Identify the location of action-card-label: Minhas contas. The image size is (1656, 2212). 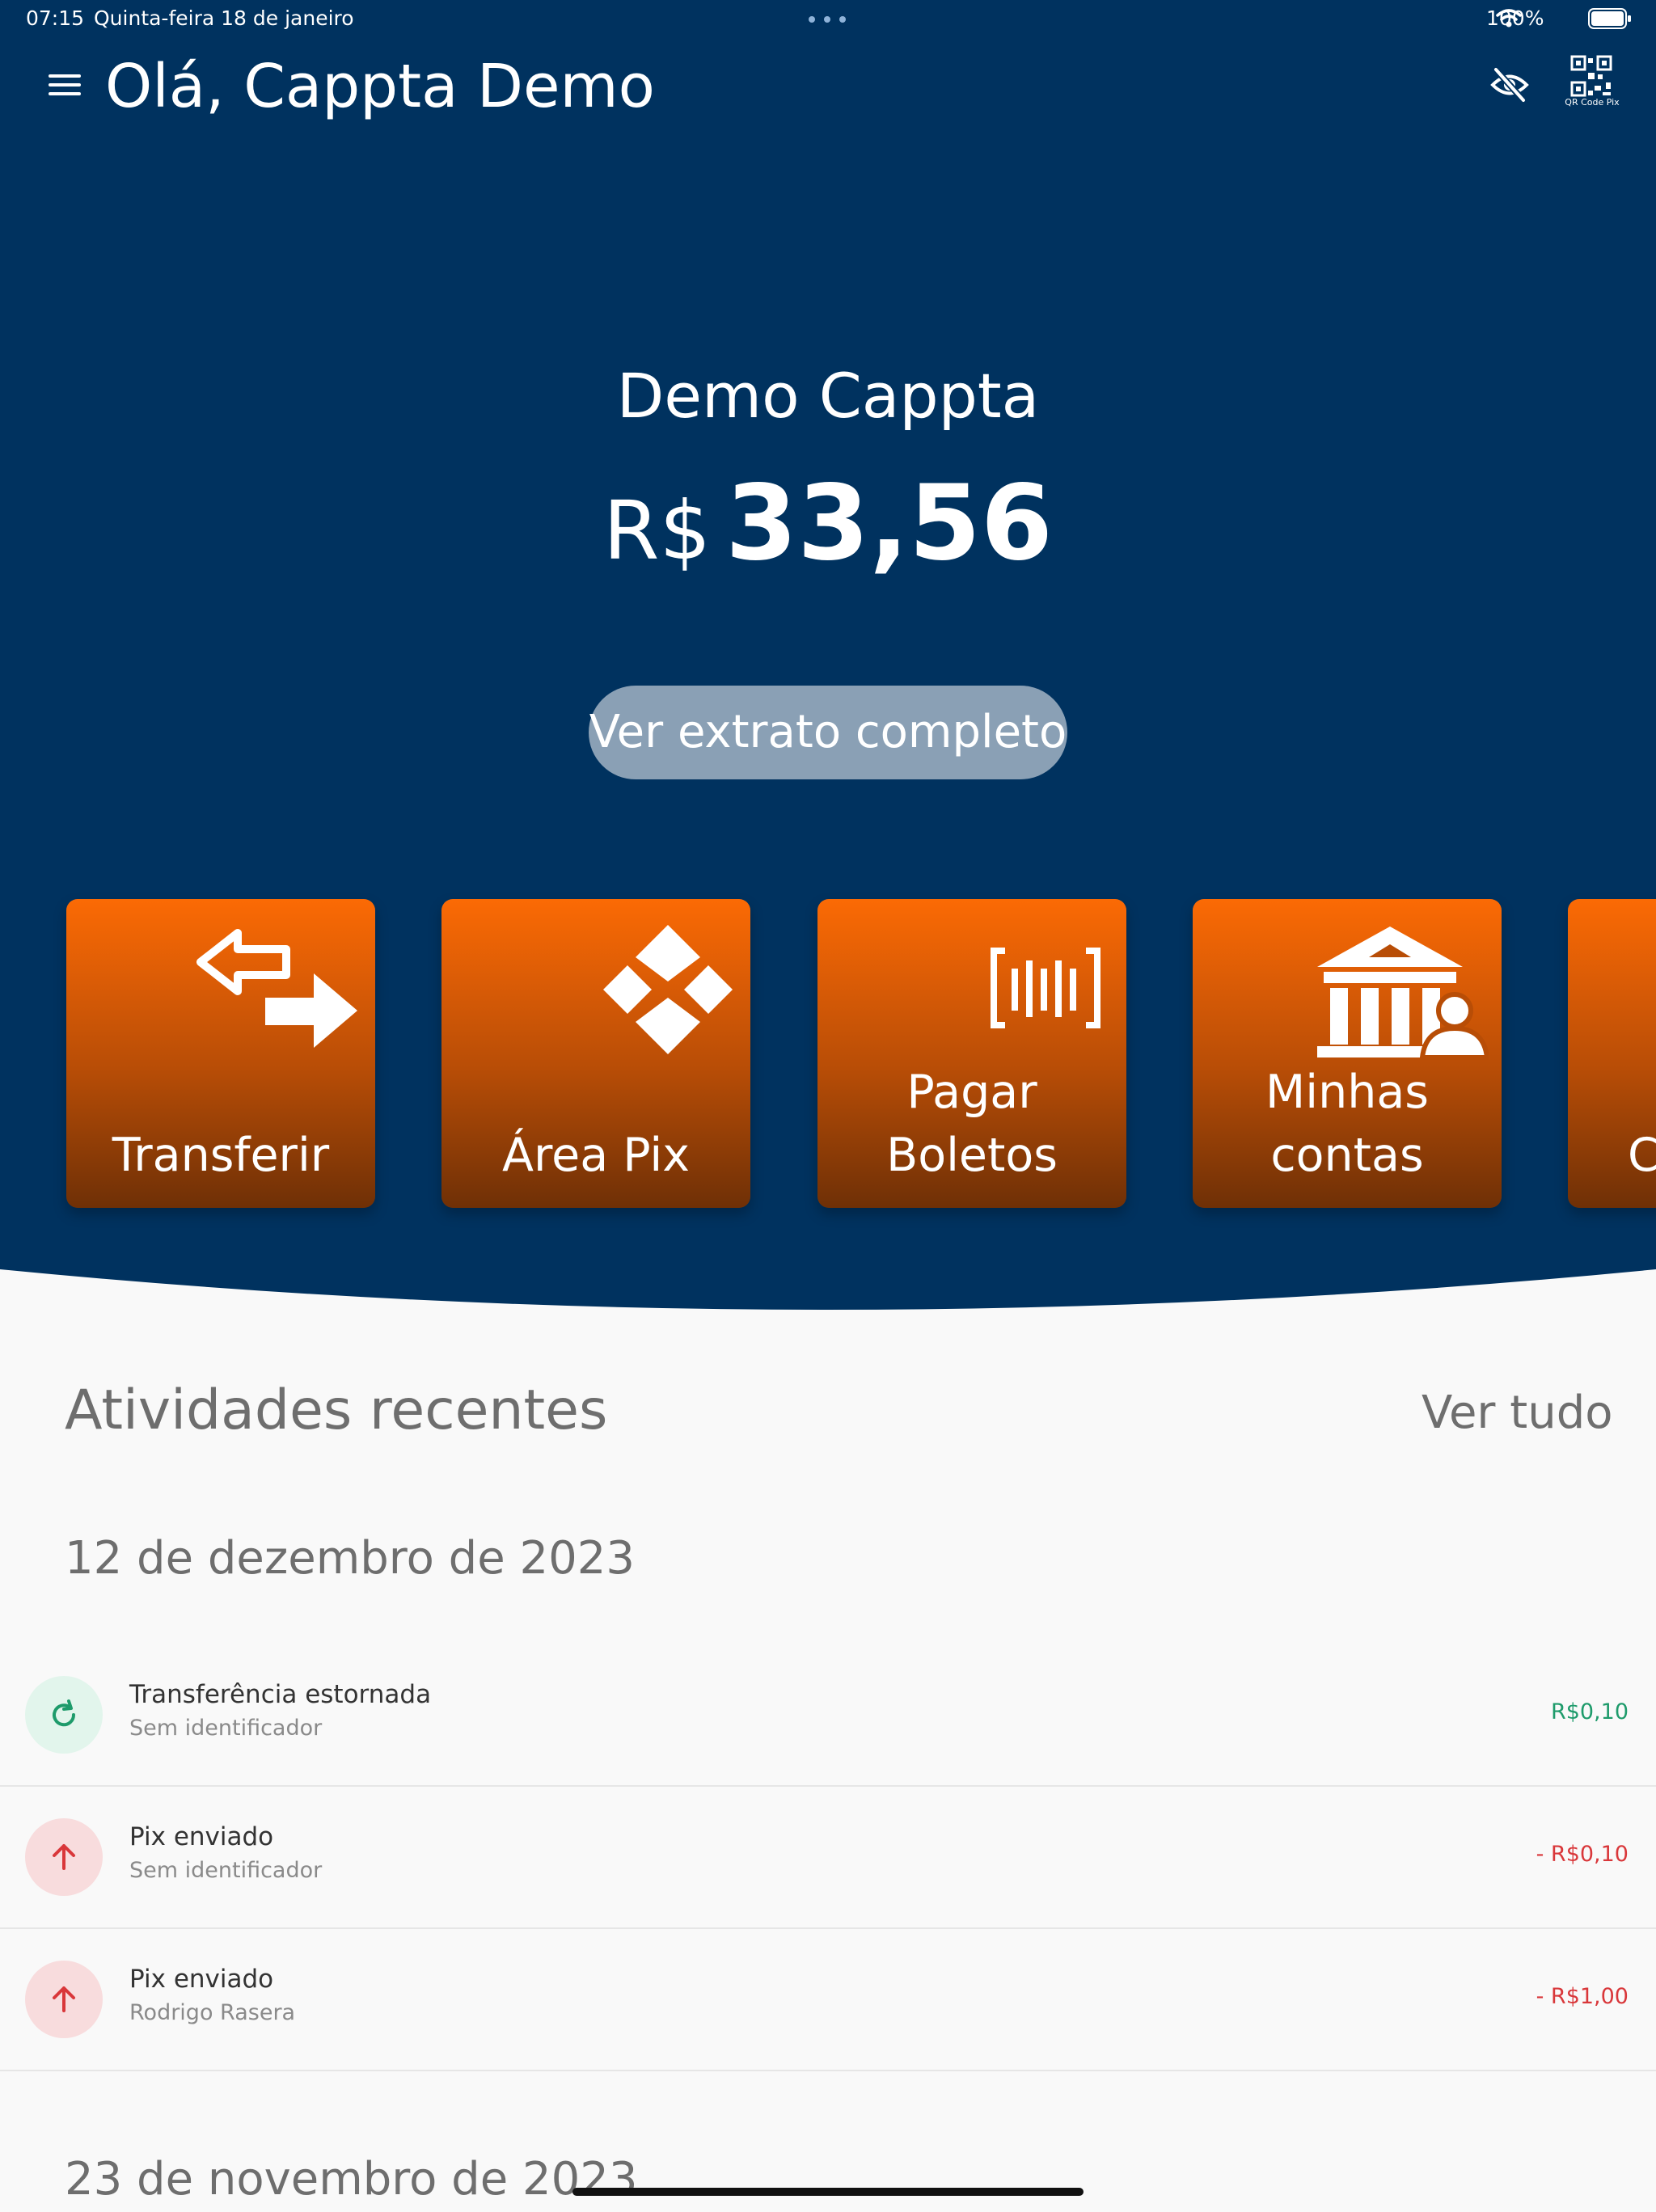
(1347, 1124).